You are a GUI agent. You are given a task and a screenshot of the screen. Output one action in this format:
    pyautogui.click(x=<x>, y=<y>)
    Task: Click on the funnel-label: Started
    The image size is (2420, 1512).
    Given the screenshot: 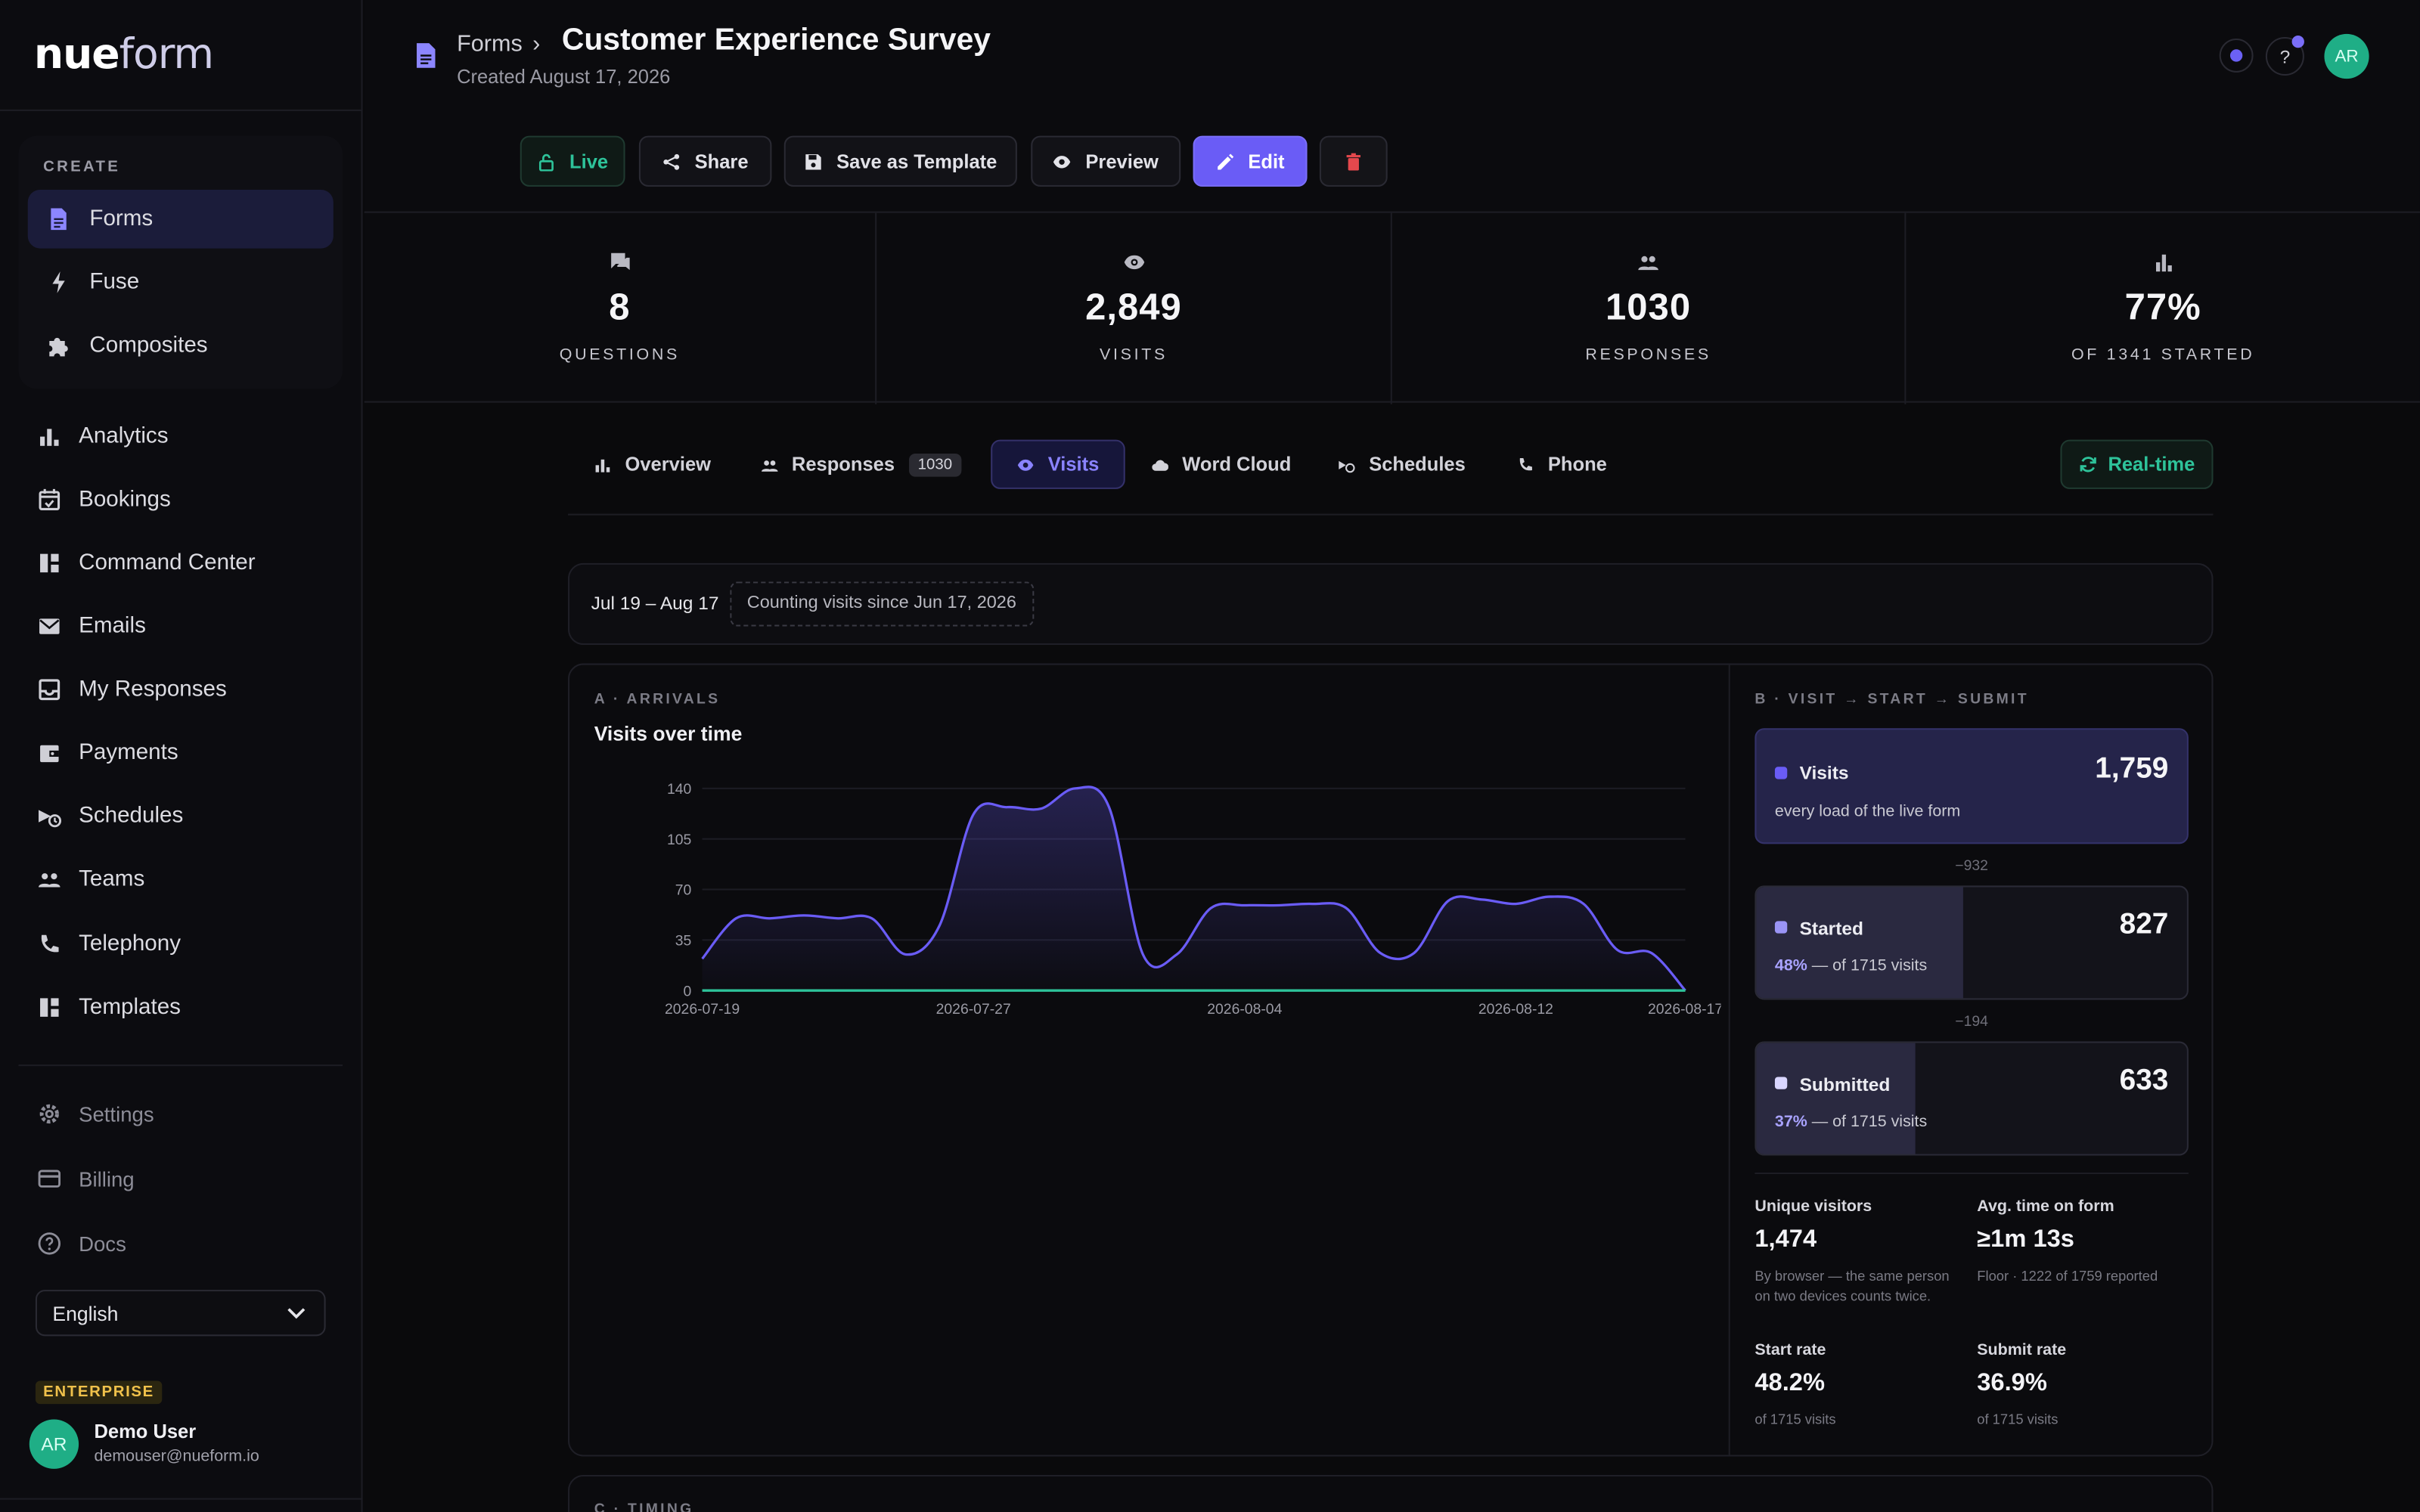 What is the action you would take?
    pyautogui.click(x=1831, y=929)
    